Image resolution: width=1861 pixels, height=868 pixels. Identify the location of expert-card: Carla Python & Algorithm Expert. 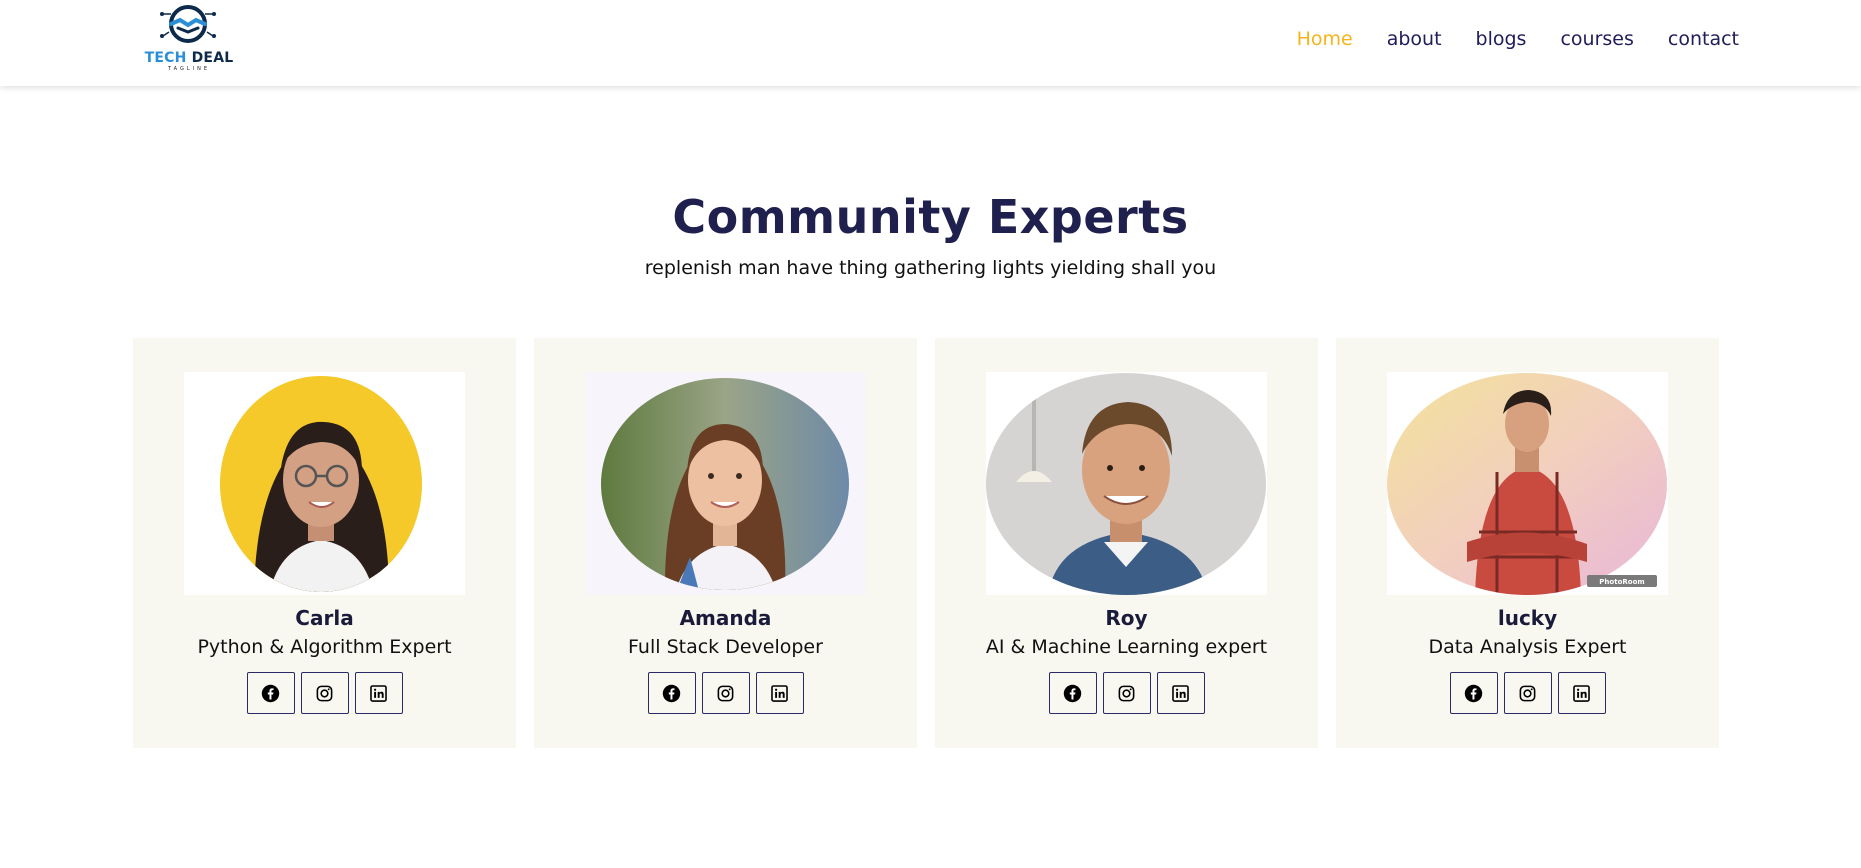
(324, 543).